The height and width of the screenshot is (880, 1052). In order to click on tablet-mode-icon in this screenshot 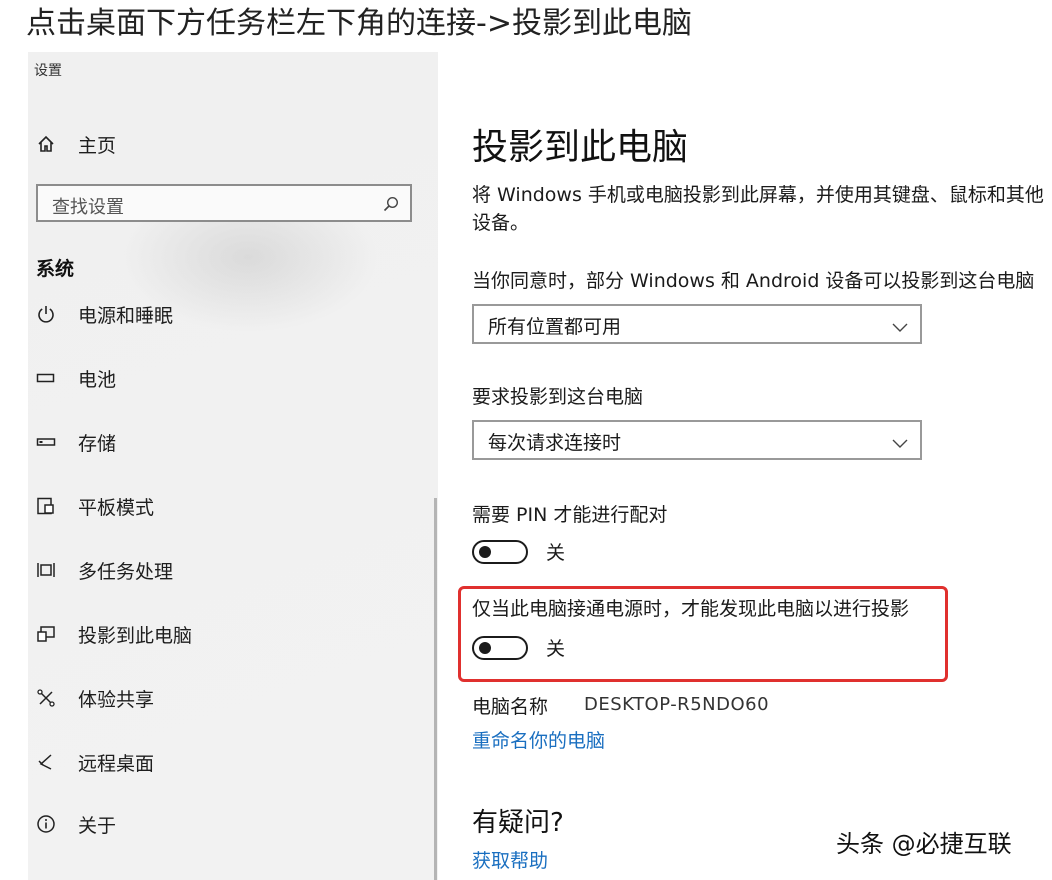, I will do `click(46, 506)`.